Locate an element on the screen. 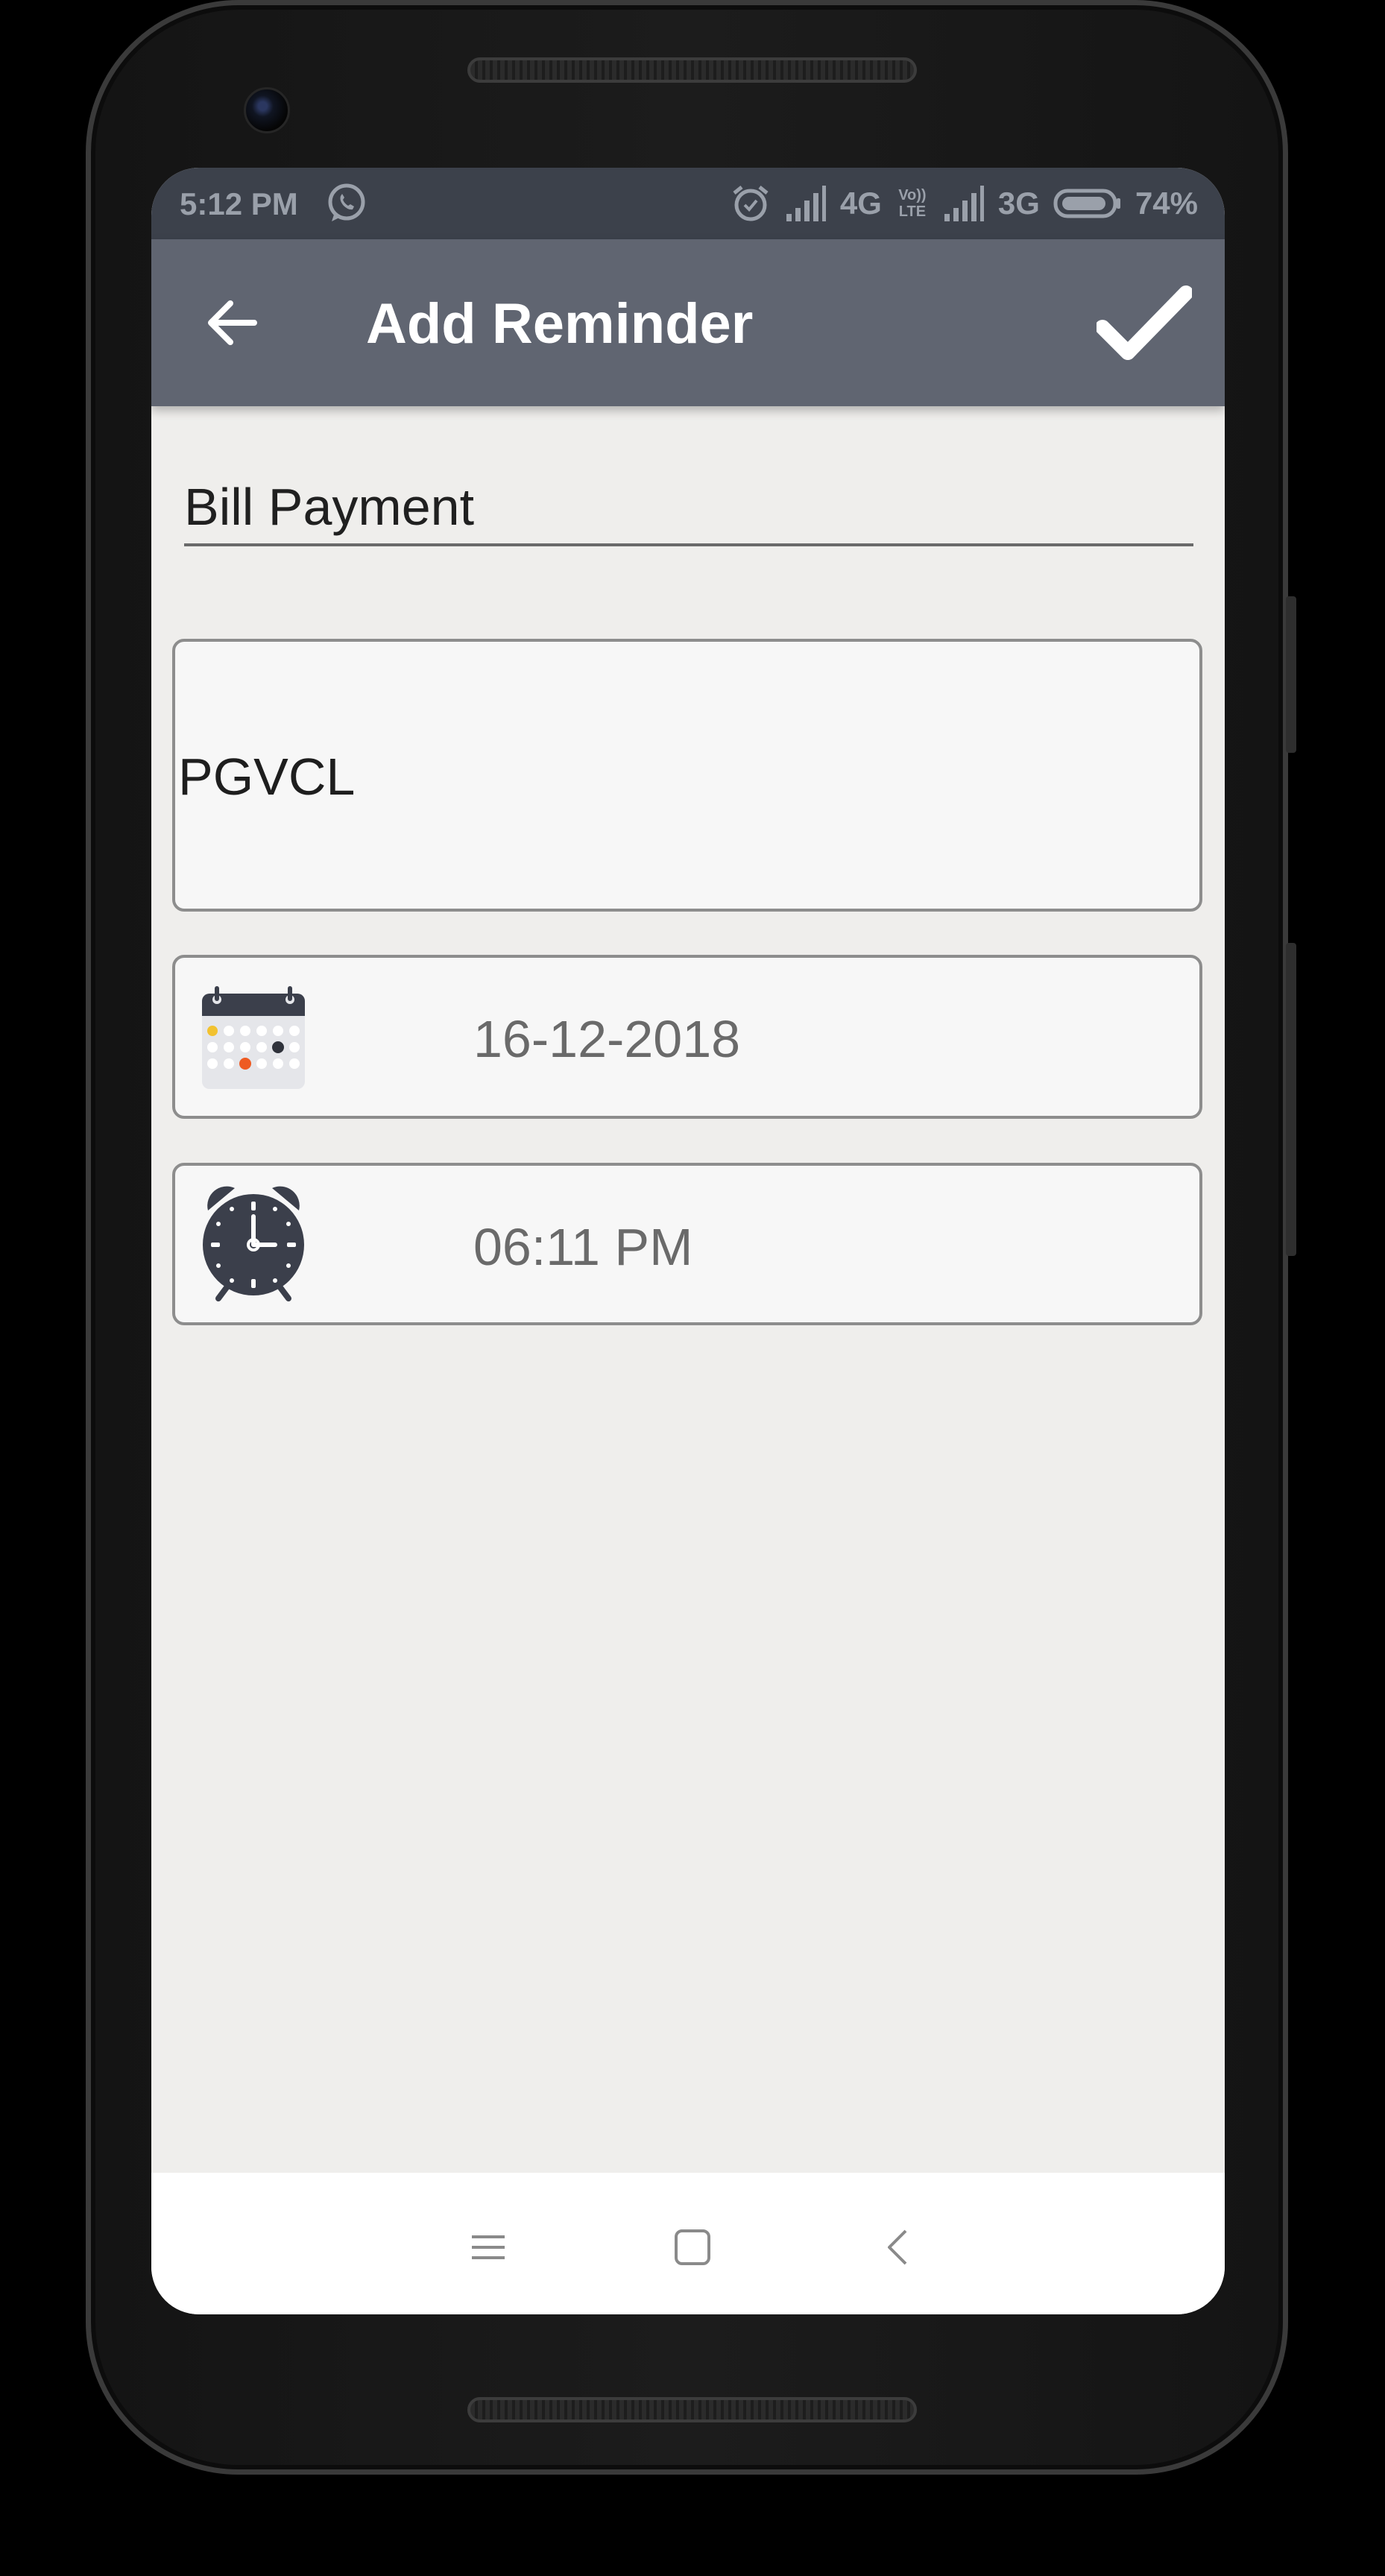 The image size is (1385, 2576). top-speaker is located at coordinates (692, 70).